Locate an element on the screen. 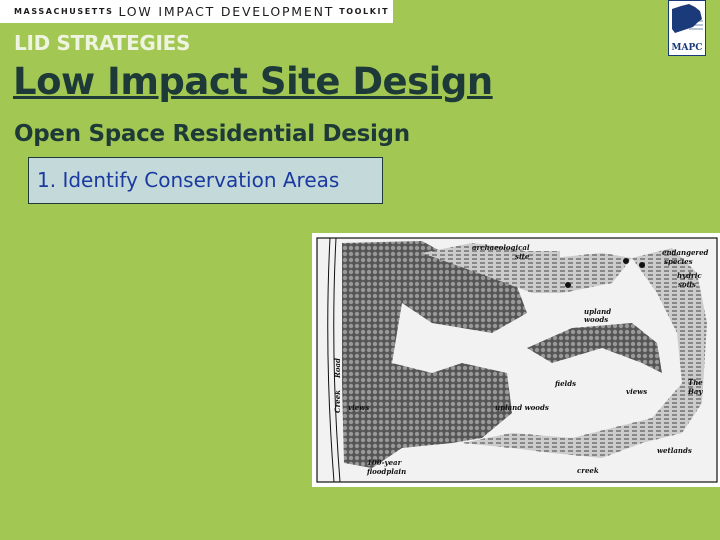 The image size is (720, 540). label-views-west: views is located at coordinates (358, 407).